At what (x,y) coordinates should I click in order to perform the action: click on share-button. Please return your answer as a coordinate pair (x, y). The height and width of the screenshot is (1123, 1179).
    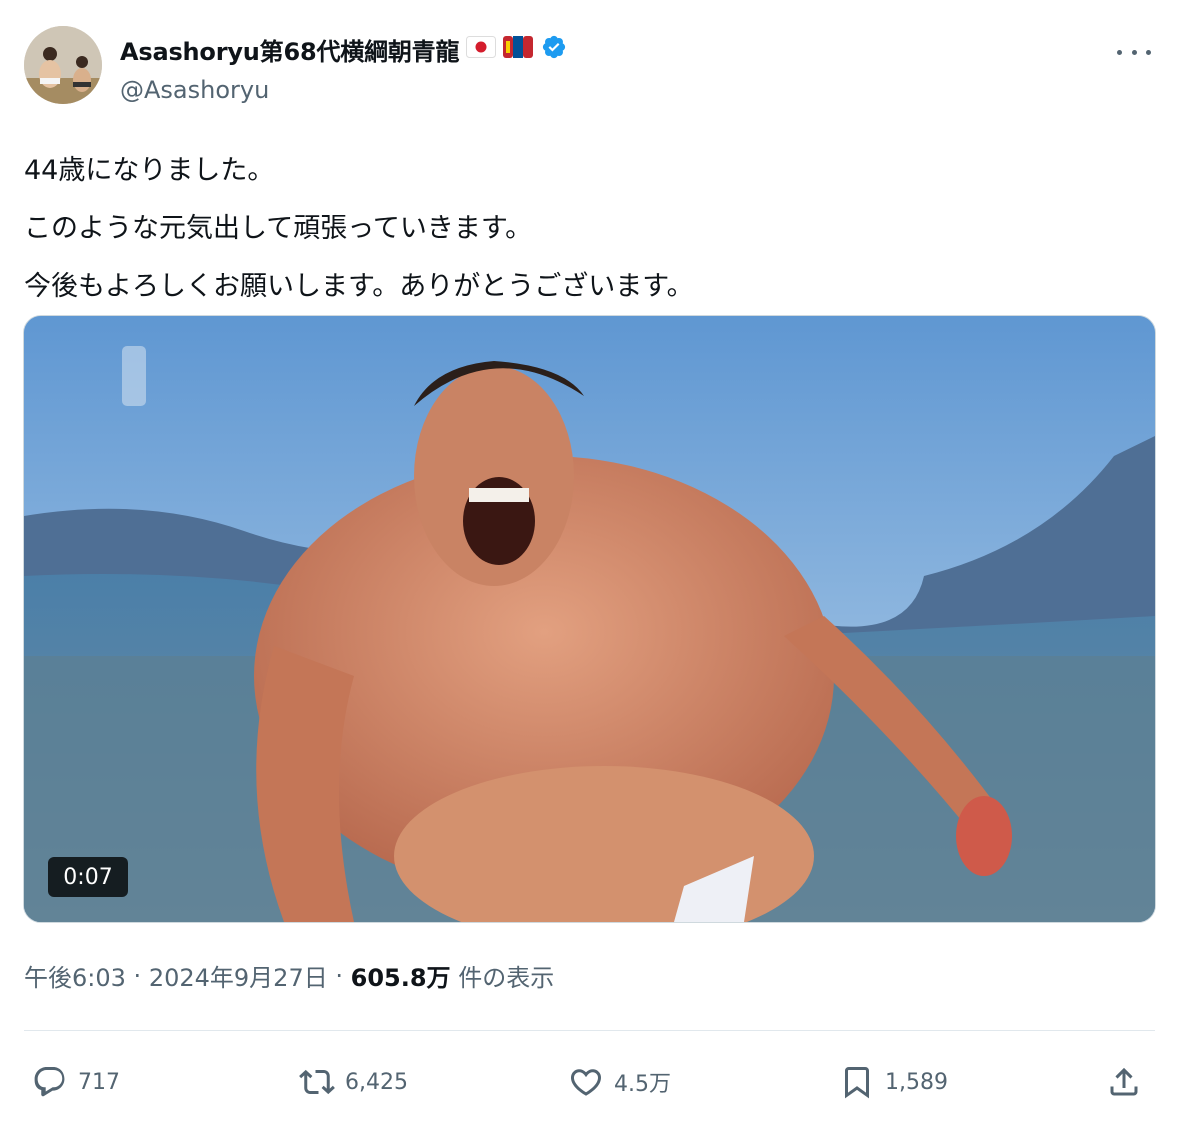
    Looking at the image, I should click on (1129, 1082).